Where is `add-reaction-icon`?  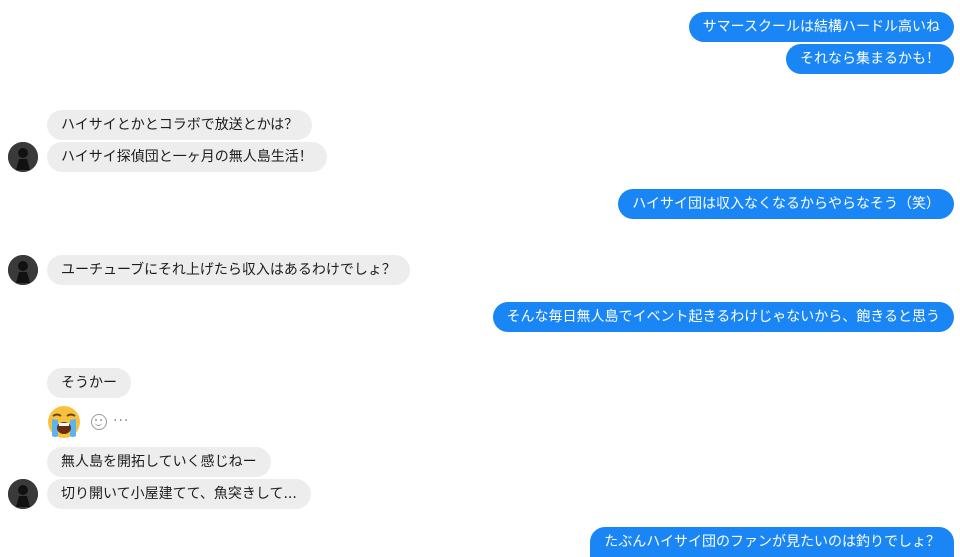 add-reaction-icon is located at coordinates (99, 422).